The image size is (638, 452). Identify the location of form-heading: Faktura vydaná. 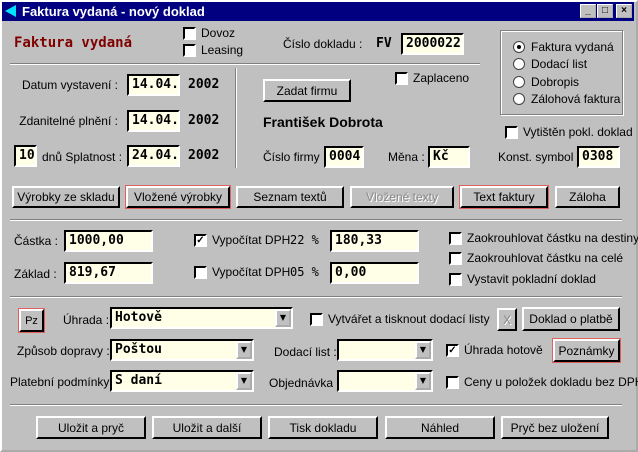
(73, 43).